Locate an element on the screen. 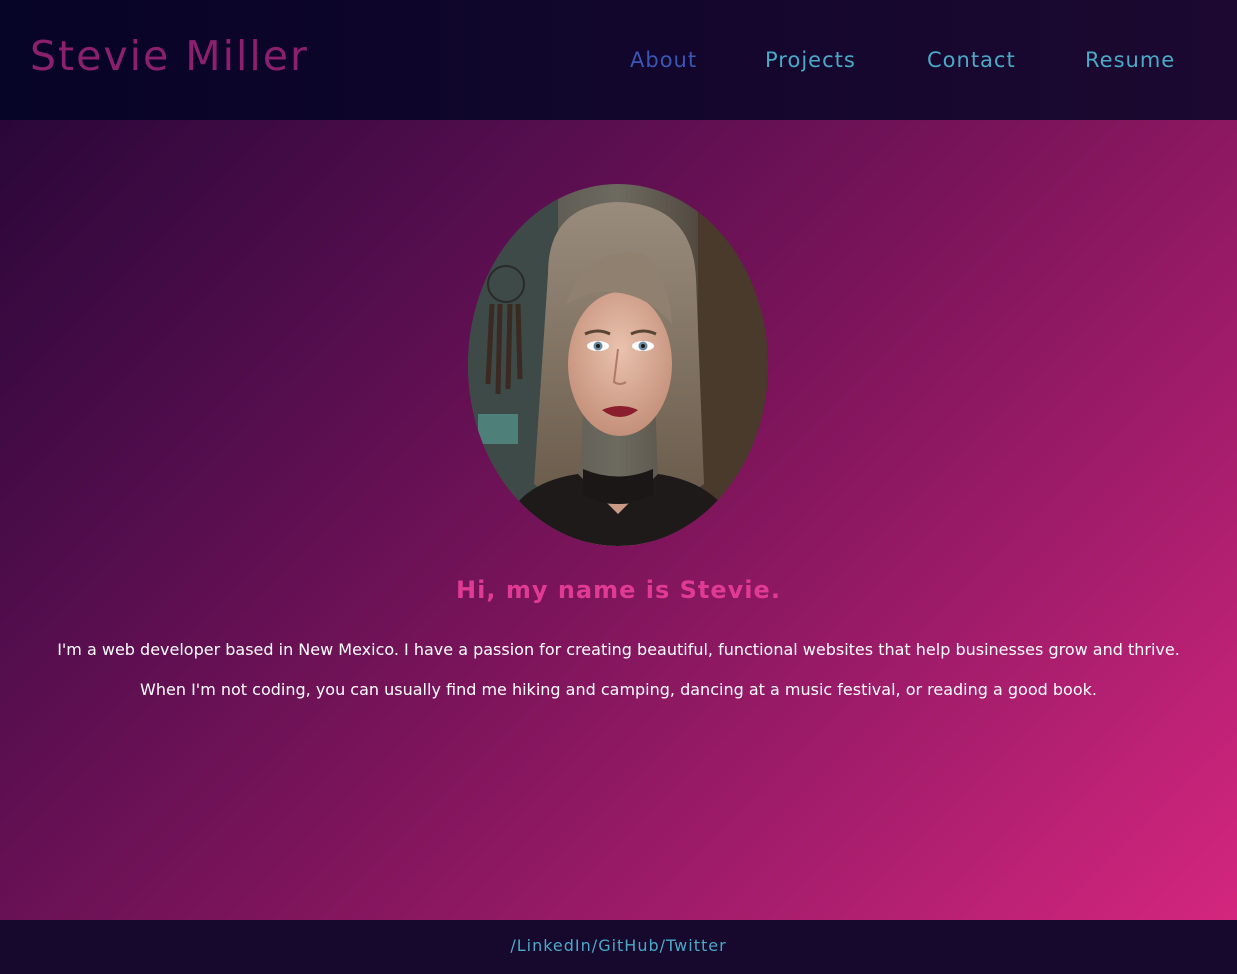  nav-link-contact: Contact is located at coordinates (971, 60).